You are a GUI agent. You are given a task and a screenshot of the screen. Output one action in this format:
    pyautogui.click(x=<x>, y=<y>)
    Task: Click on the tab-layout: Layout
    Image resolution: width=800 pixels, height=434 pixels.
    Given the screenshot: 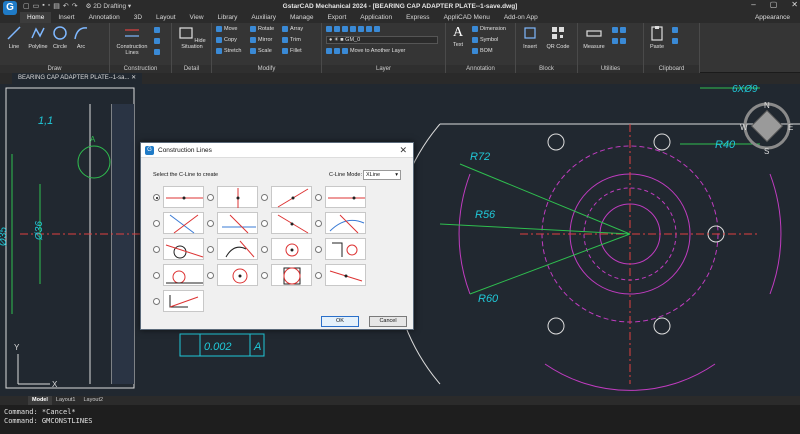 What is the action you would take?
    pyautogui.click(x=166, y=17)
    